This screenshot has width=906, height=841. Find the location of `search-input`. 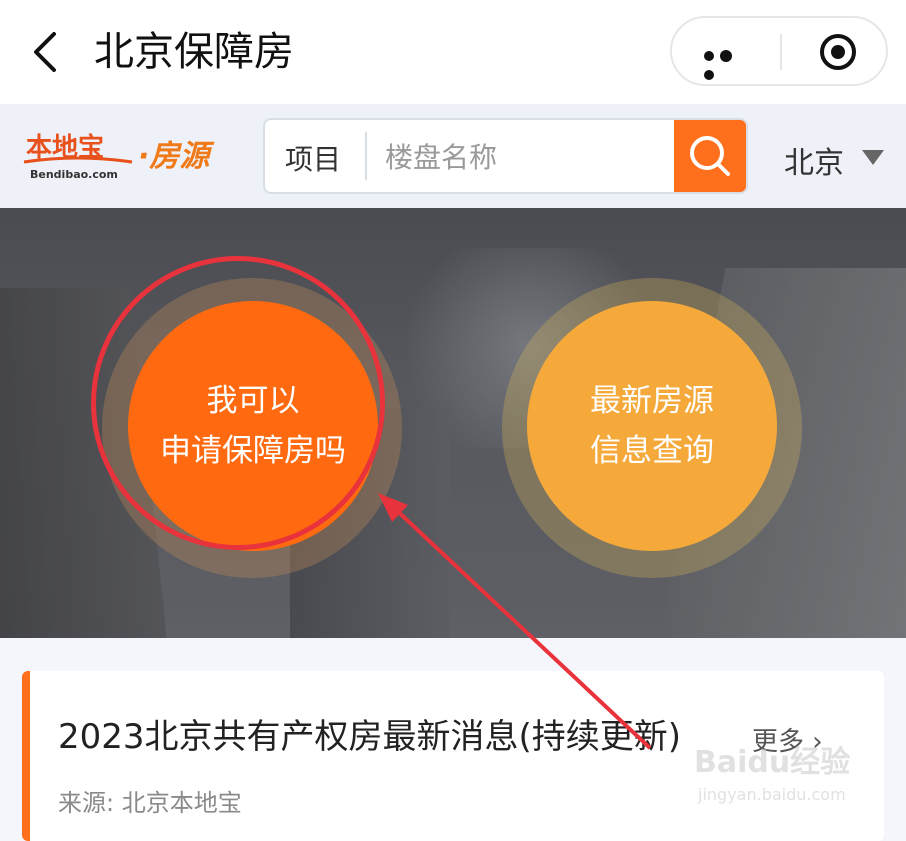

search-input is located at coordinates (525, 157).